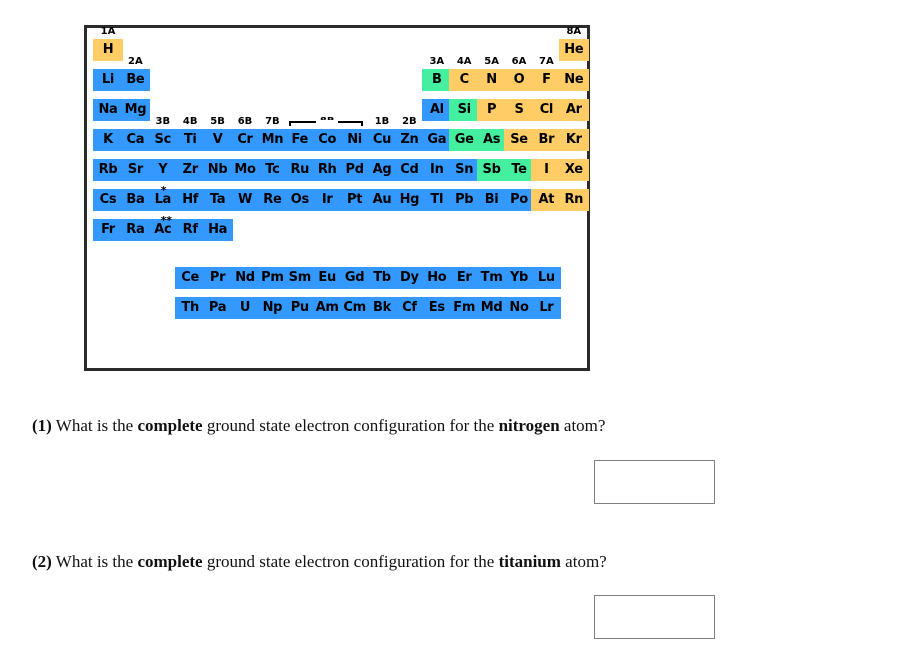  Describe the element at coordinates (573, 170) in the screenshot. I see `element-xe: Xe` at that location.